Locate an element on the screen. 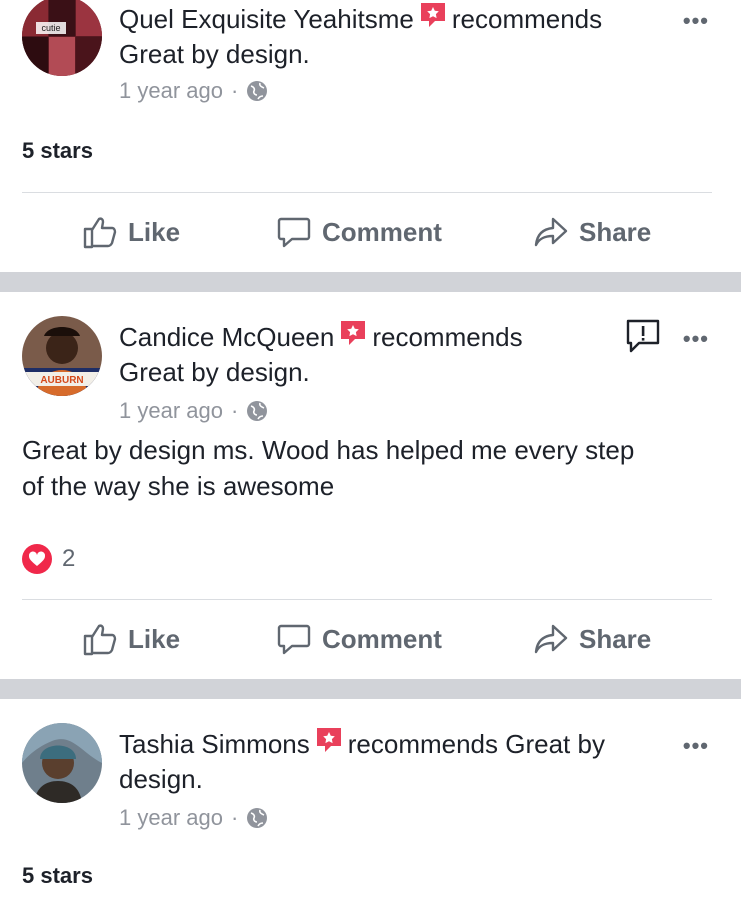 The width and height of the screenshot is (741, 910). author-name: Candice McQueen is located at coordinates (226, 337).